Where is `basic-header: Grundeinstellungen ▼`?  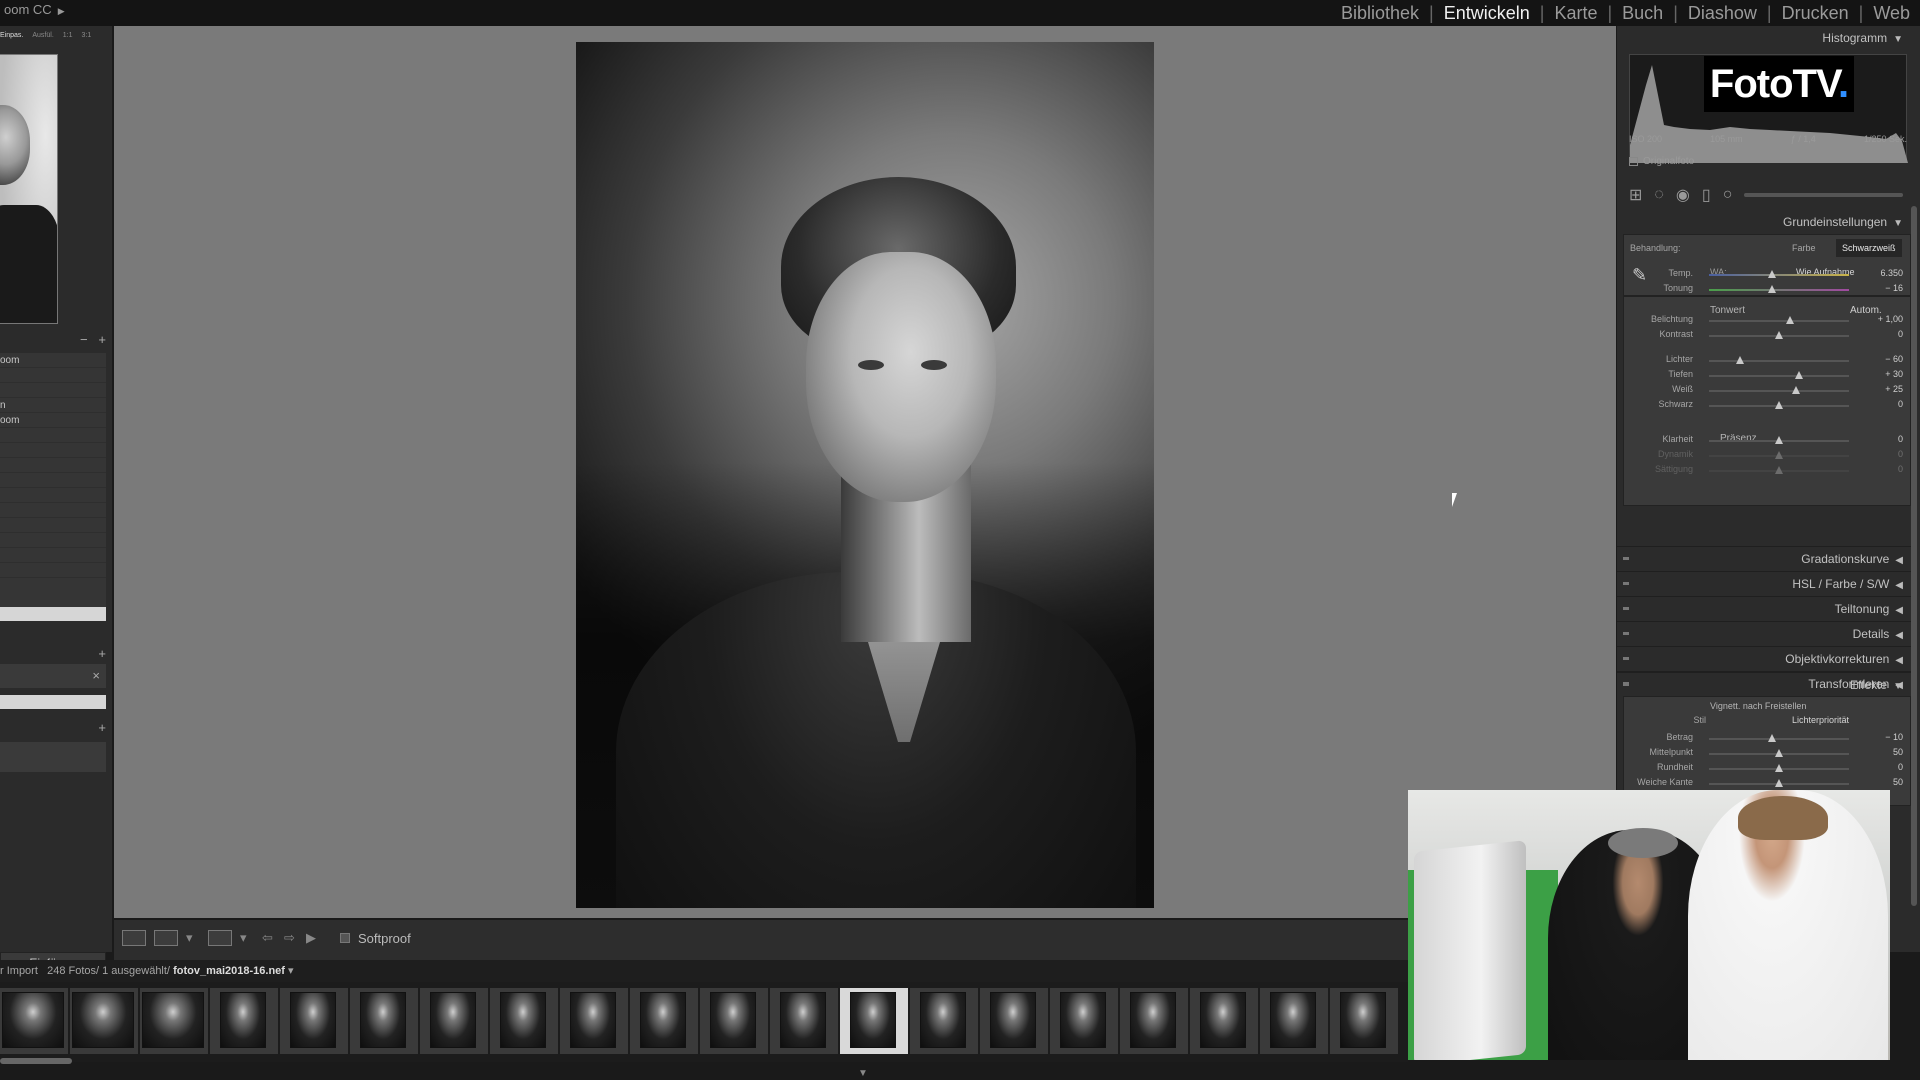
basic-header: Grundeinstellungen ▼ is located at coordinates (1764, 222).